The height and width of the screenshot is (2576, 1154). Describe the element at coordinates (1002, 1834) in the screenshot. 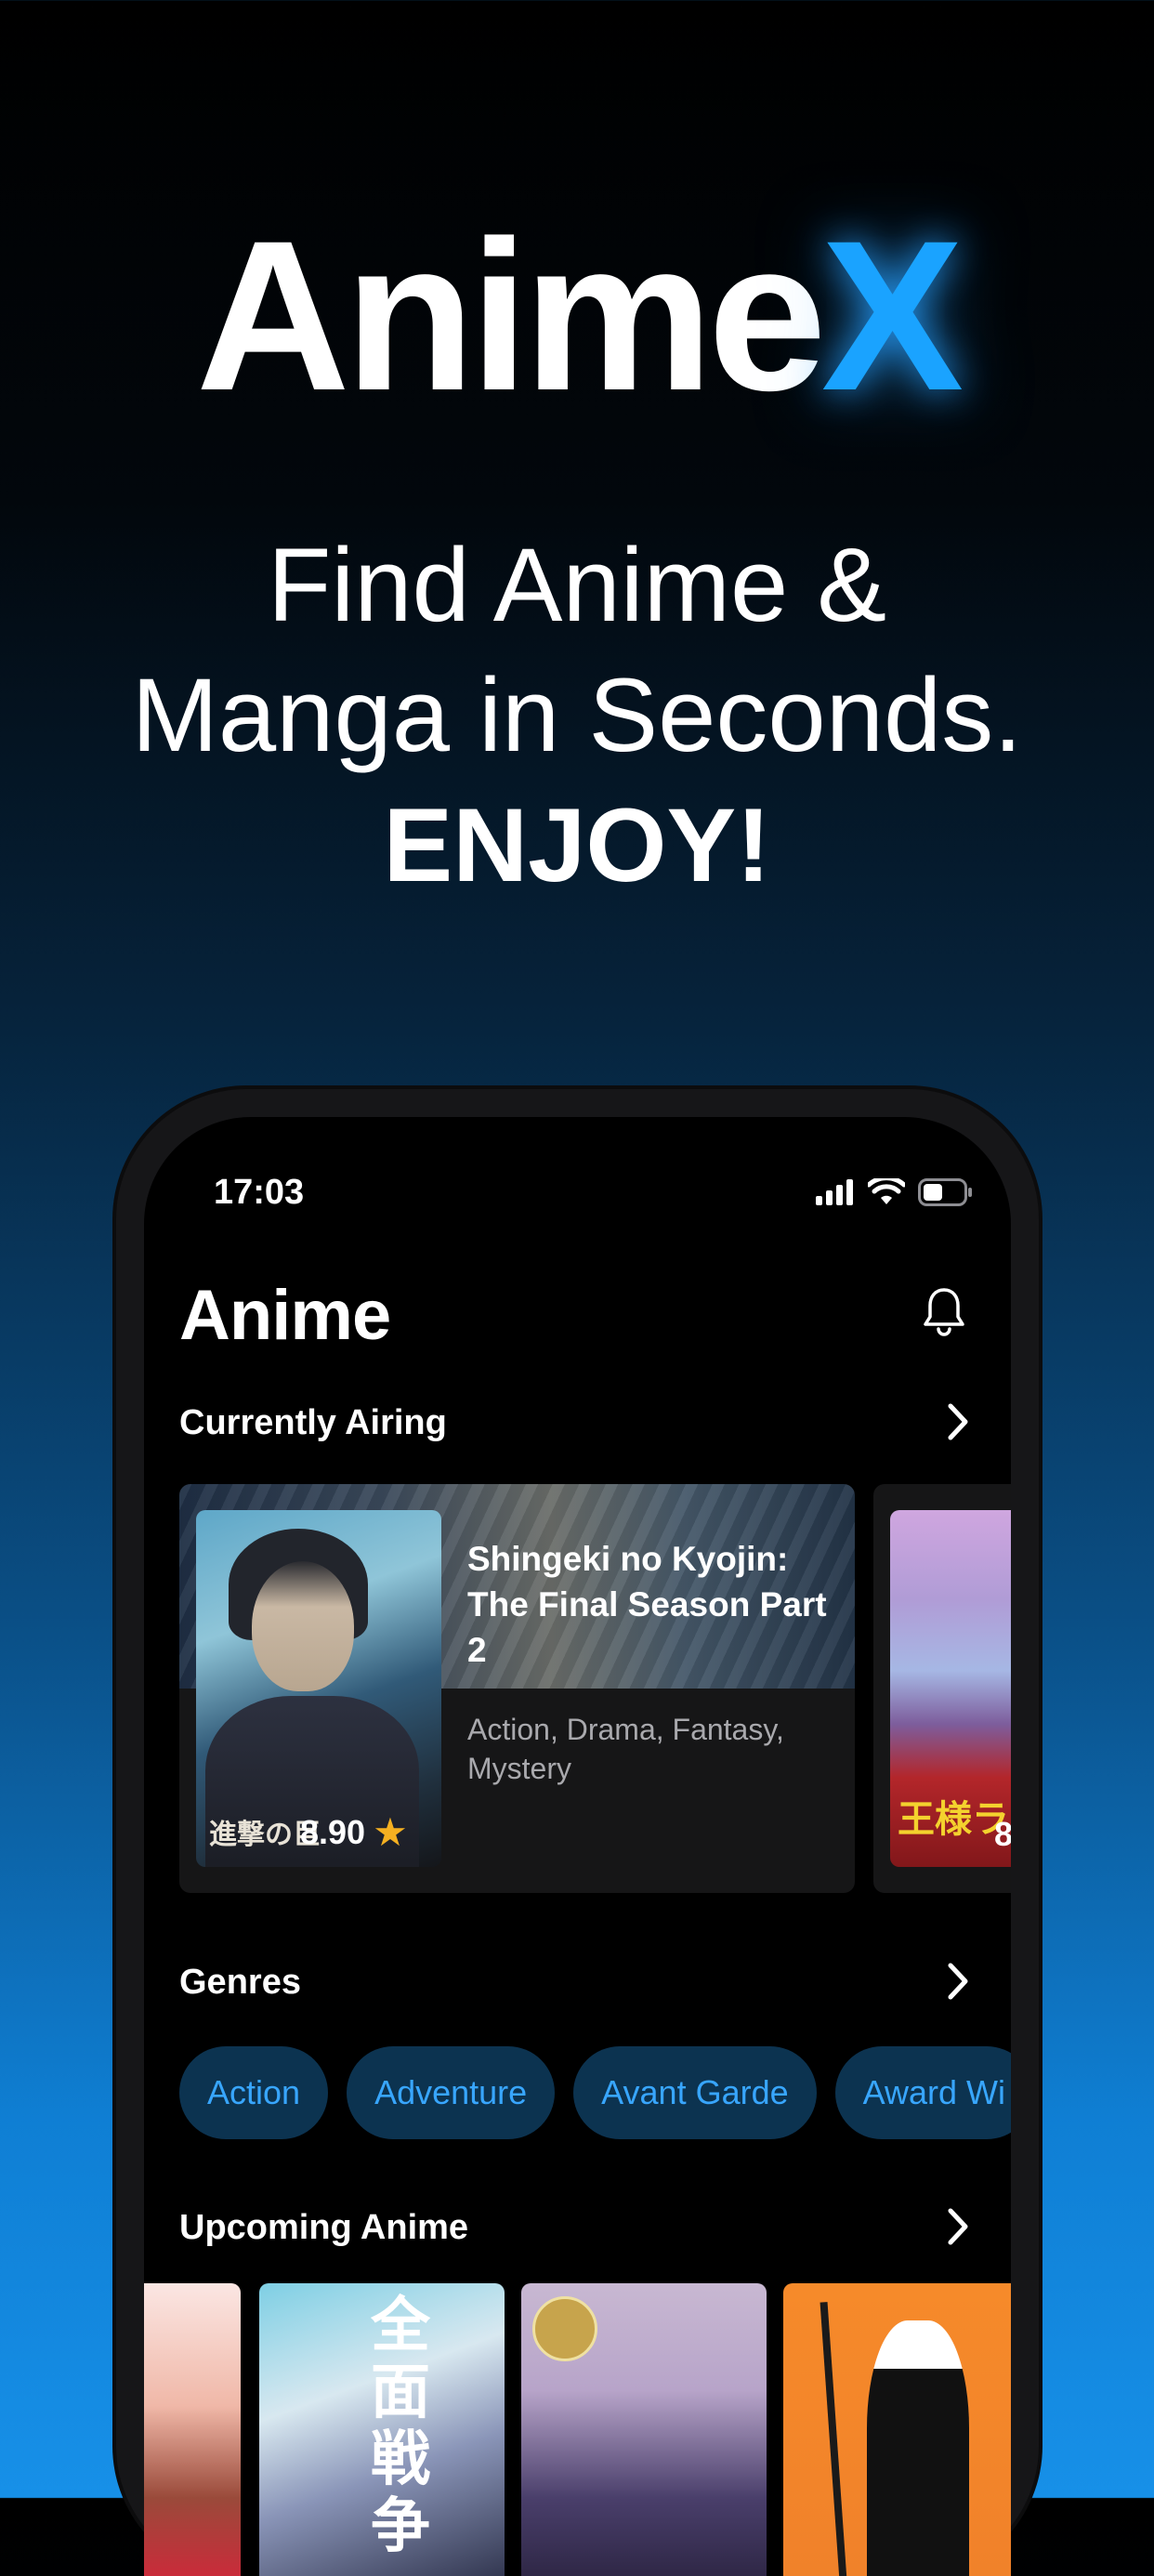

I see `score-value: 8` at that location.